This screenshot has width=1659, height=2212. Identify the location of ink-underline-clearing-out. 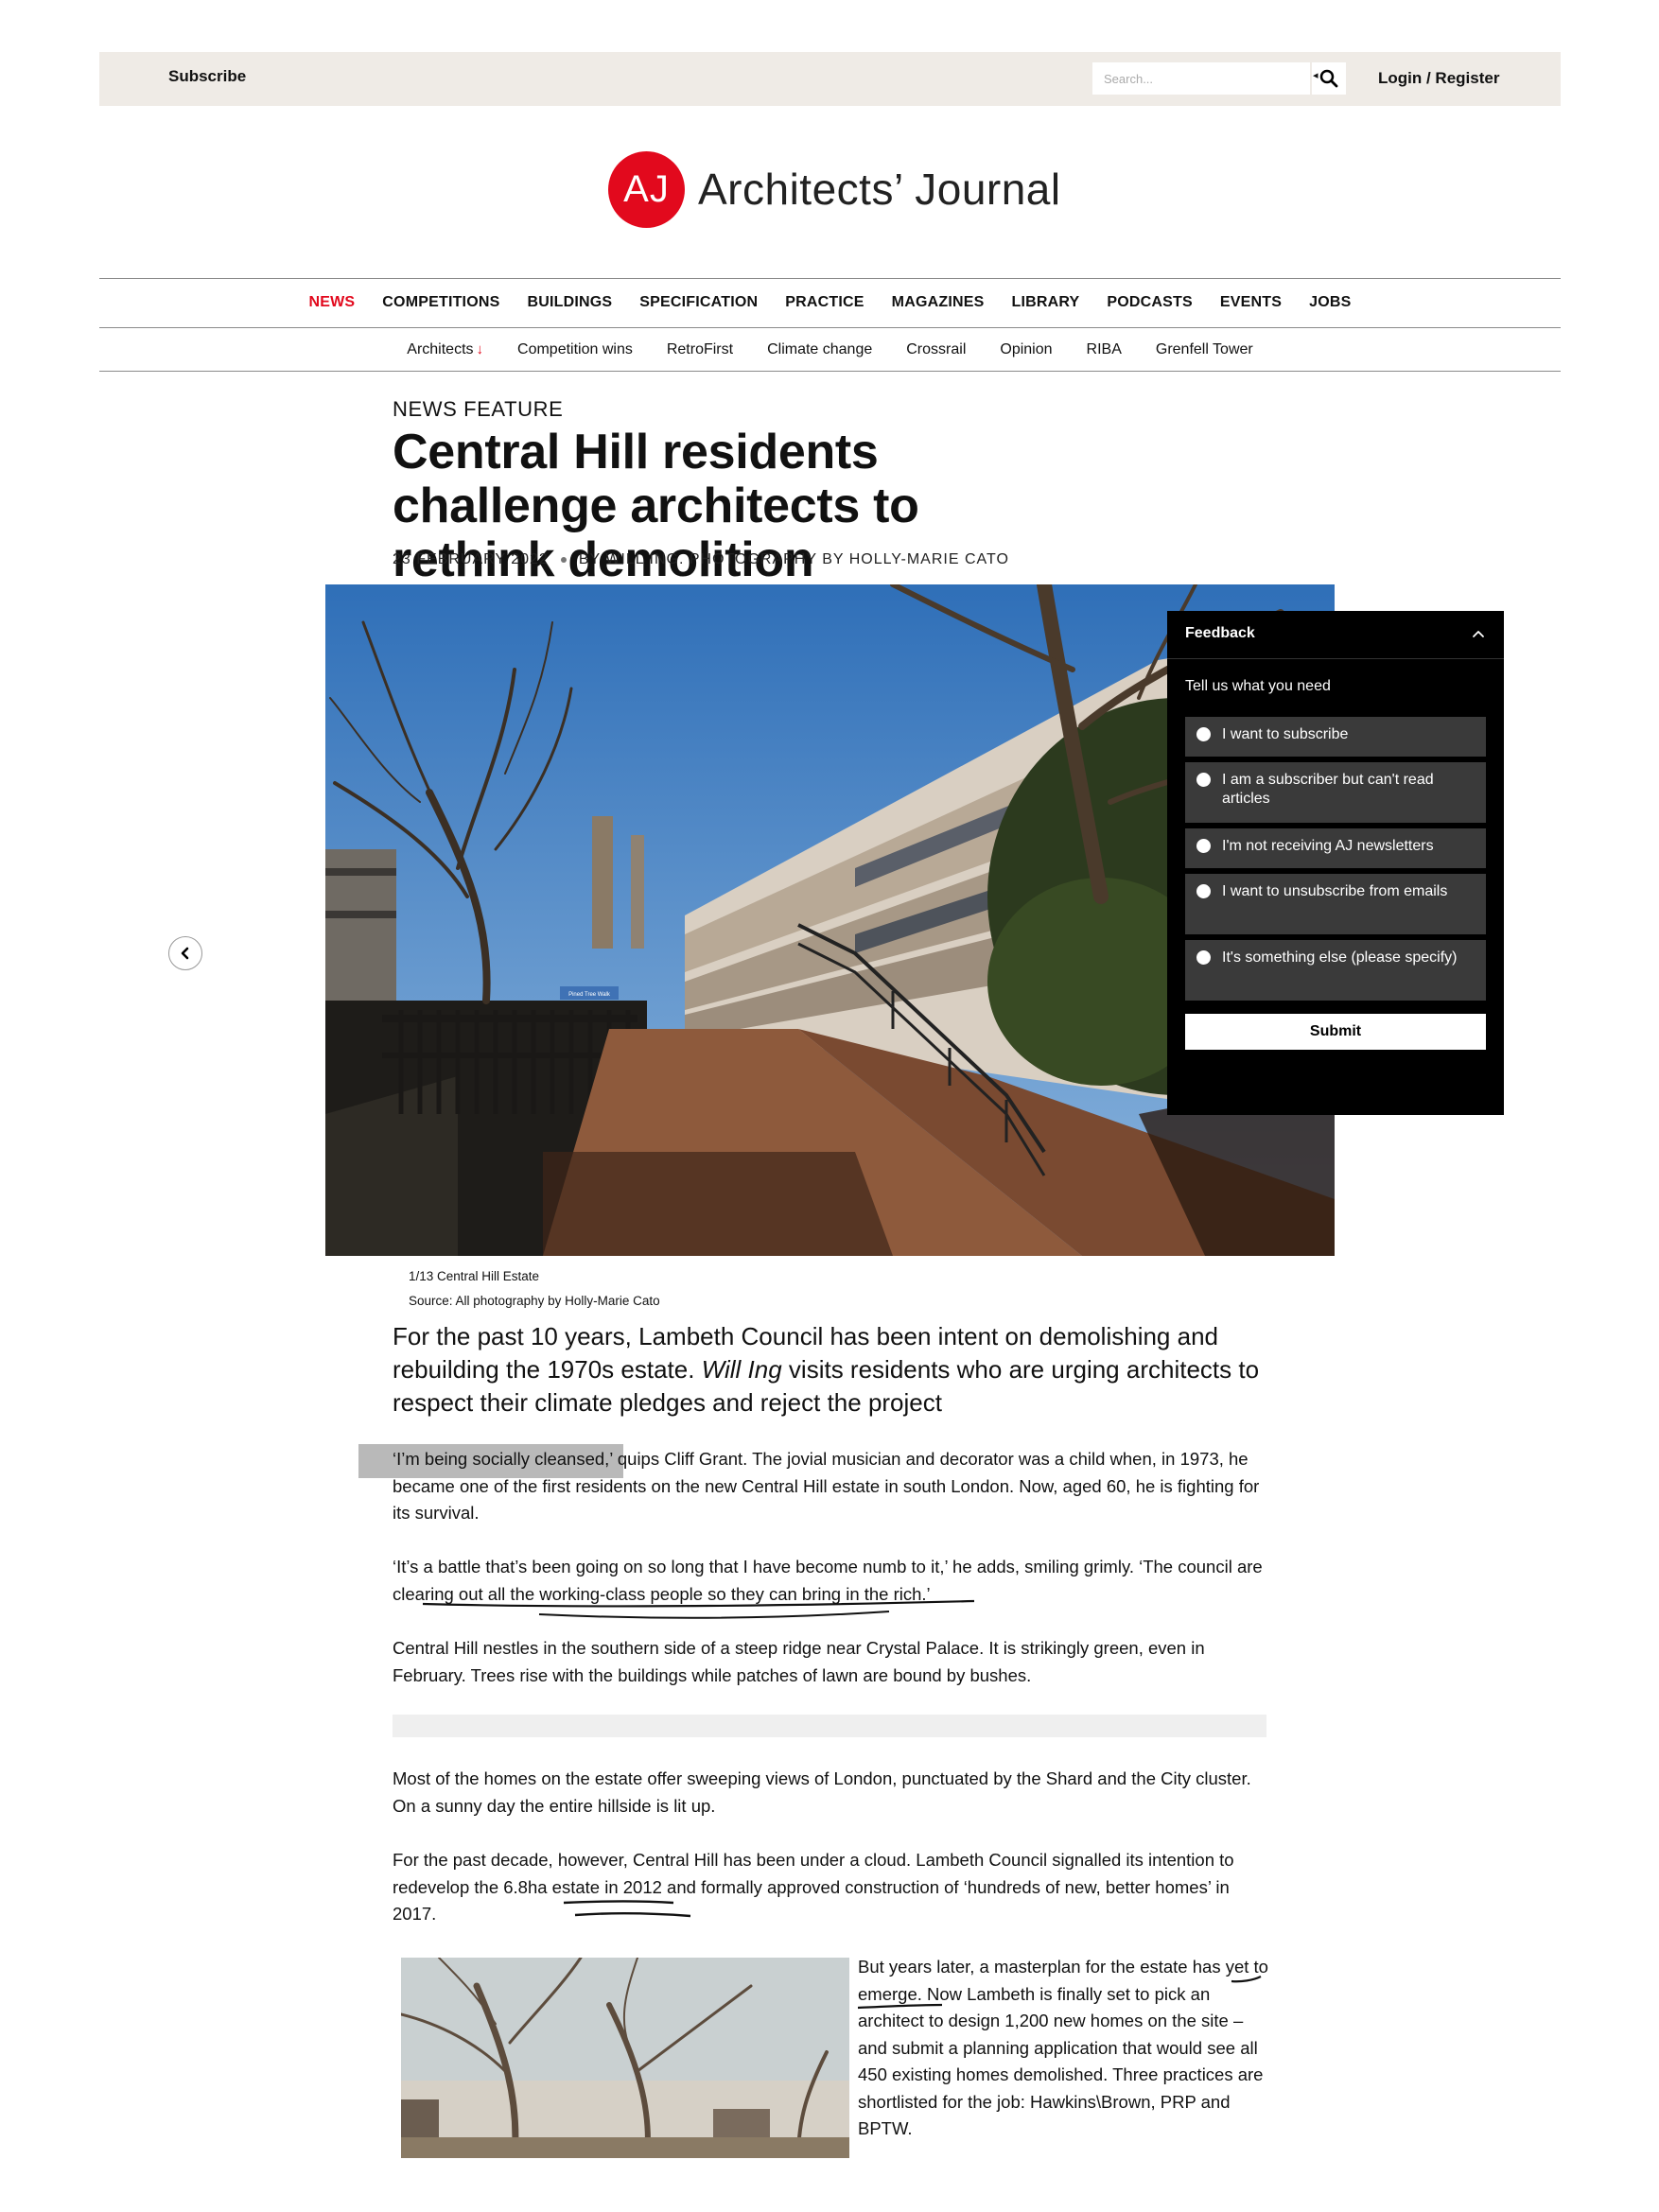
(698, 1603).